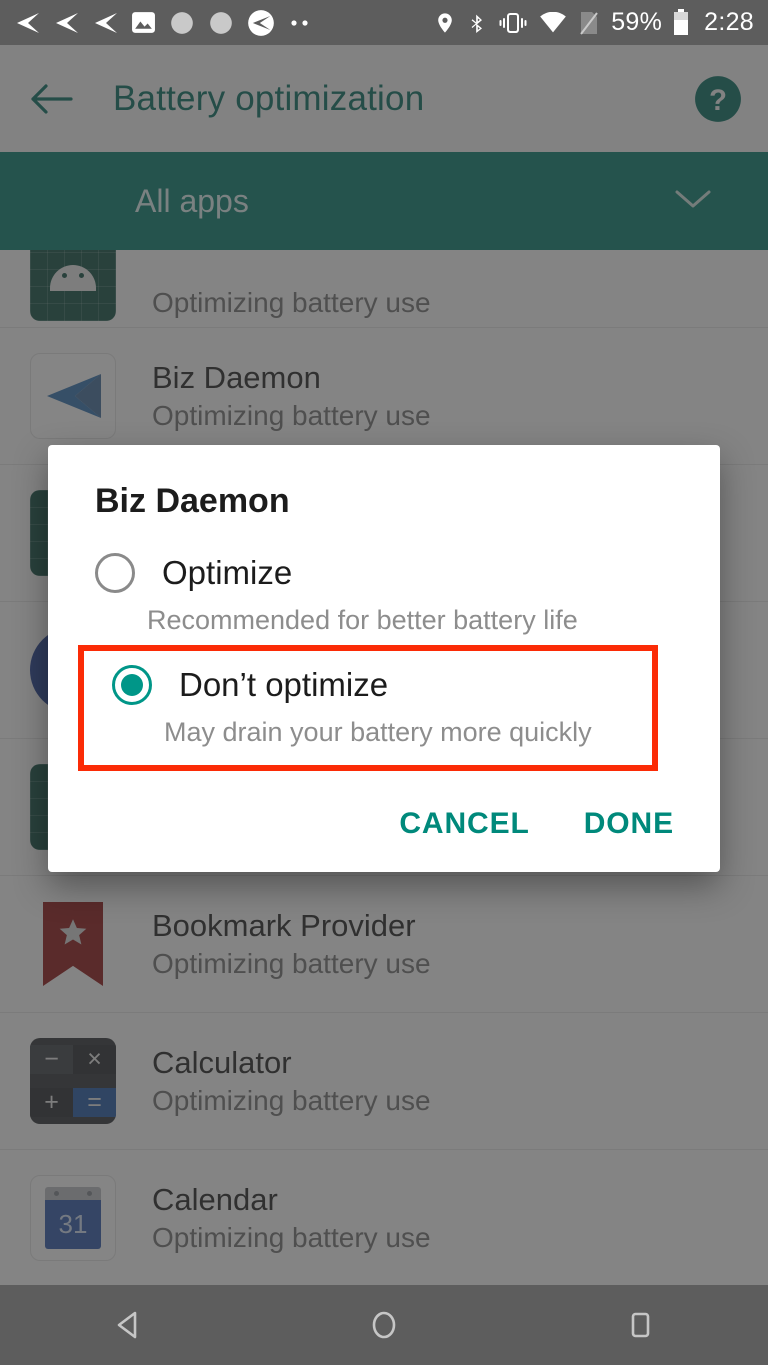 The width and height of the screenshot is (768, 1365). I want to click on optimize-description: Recommended for better battery life, so click(362, 620).